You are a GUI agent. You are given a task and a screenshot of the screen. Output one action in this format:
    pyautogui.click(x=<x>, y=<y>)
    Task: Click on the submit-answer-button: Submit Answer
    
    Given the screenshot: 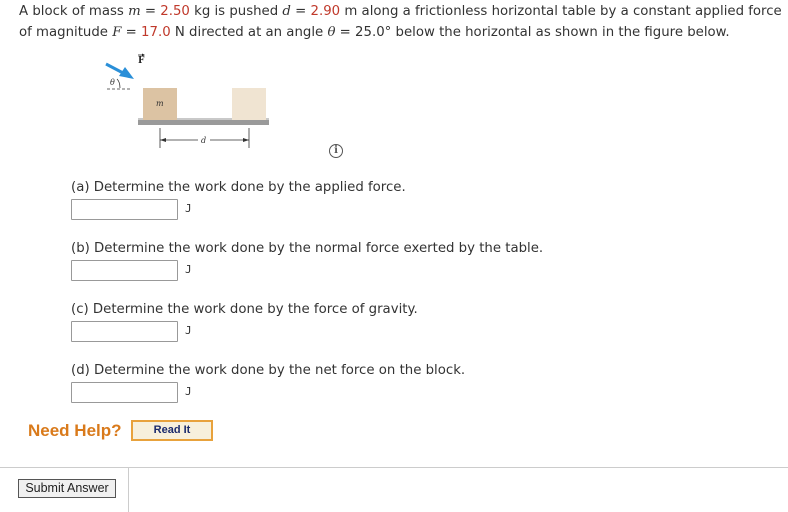 What is the action you would take?
    pyautogui.click(x=67, y=488)
    